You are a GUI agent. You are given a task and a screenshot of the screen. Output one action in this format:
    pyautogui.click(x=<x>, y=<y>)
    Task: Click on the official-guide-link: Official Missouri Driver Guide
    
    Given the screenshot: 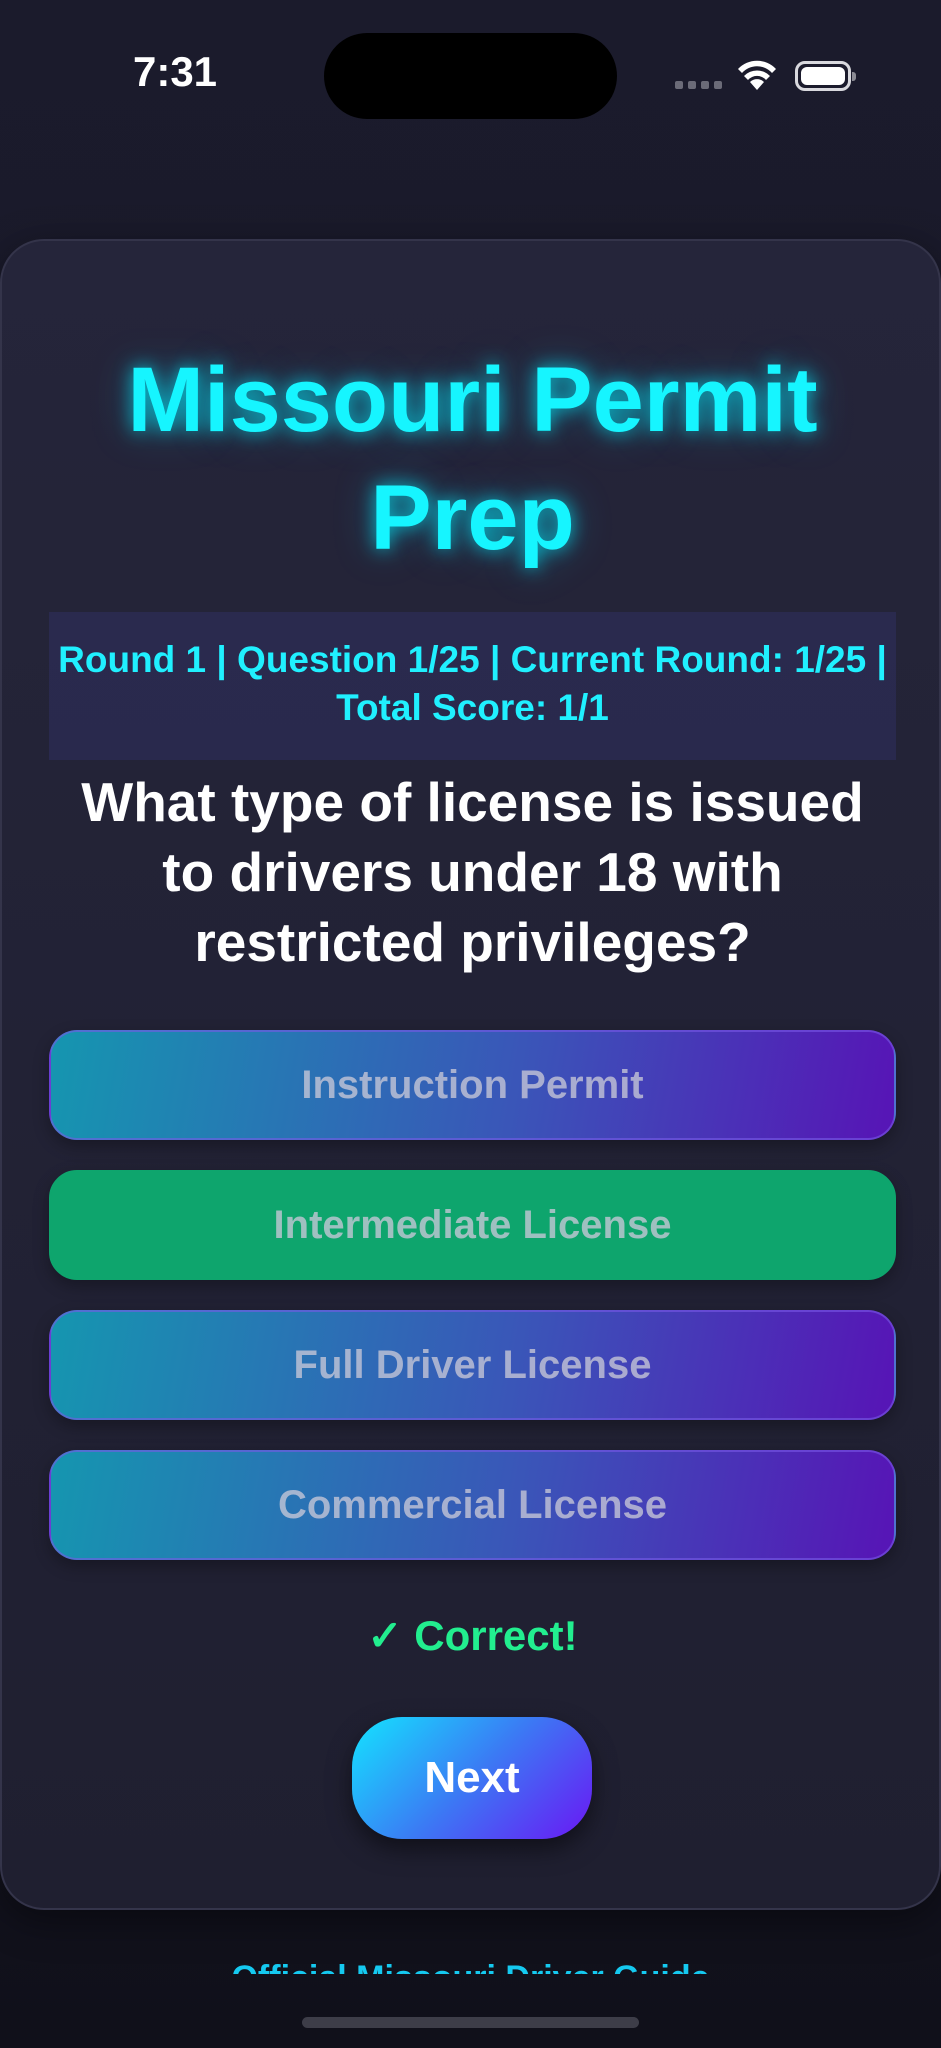 What is the action you would take?
    pyautogui.click(x=470, y=1966)
    